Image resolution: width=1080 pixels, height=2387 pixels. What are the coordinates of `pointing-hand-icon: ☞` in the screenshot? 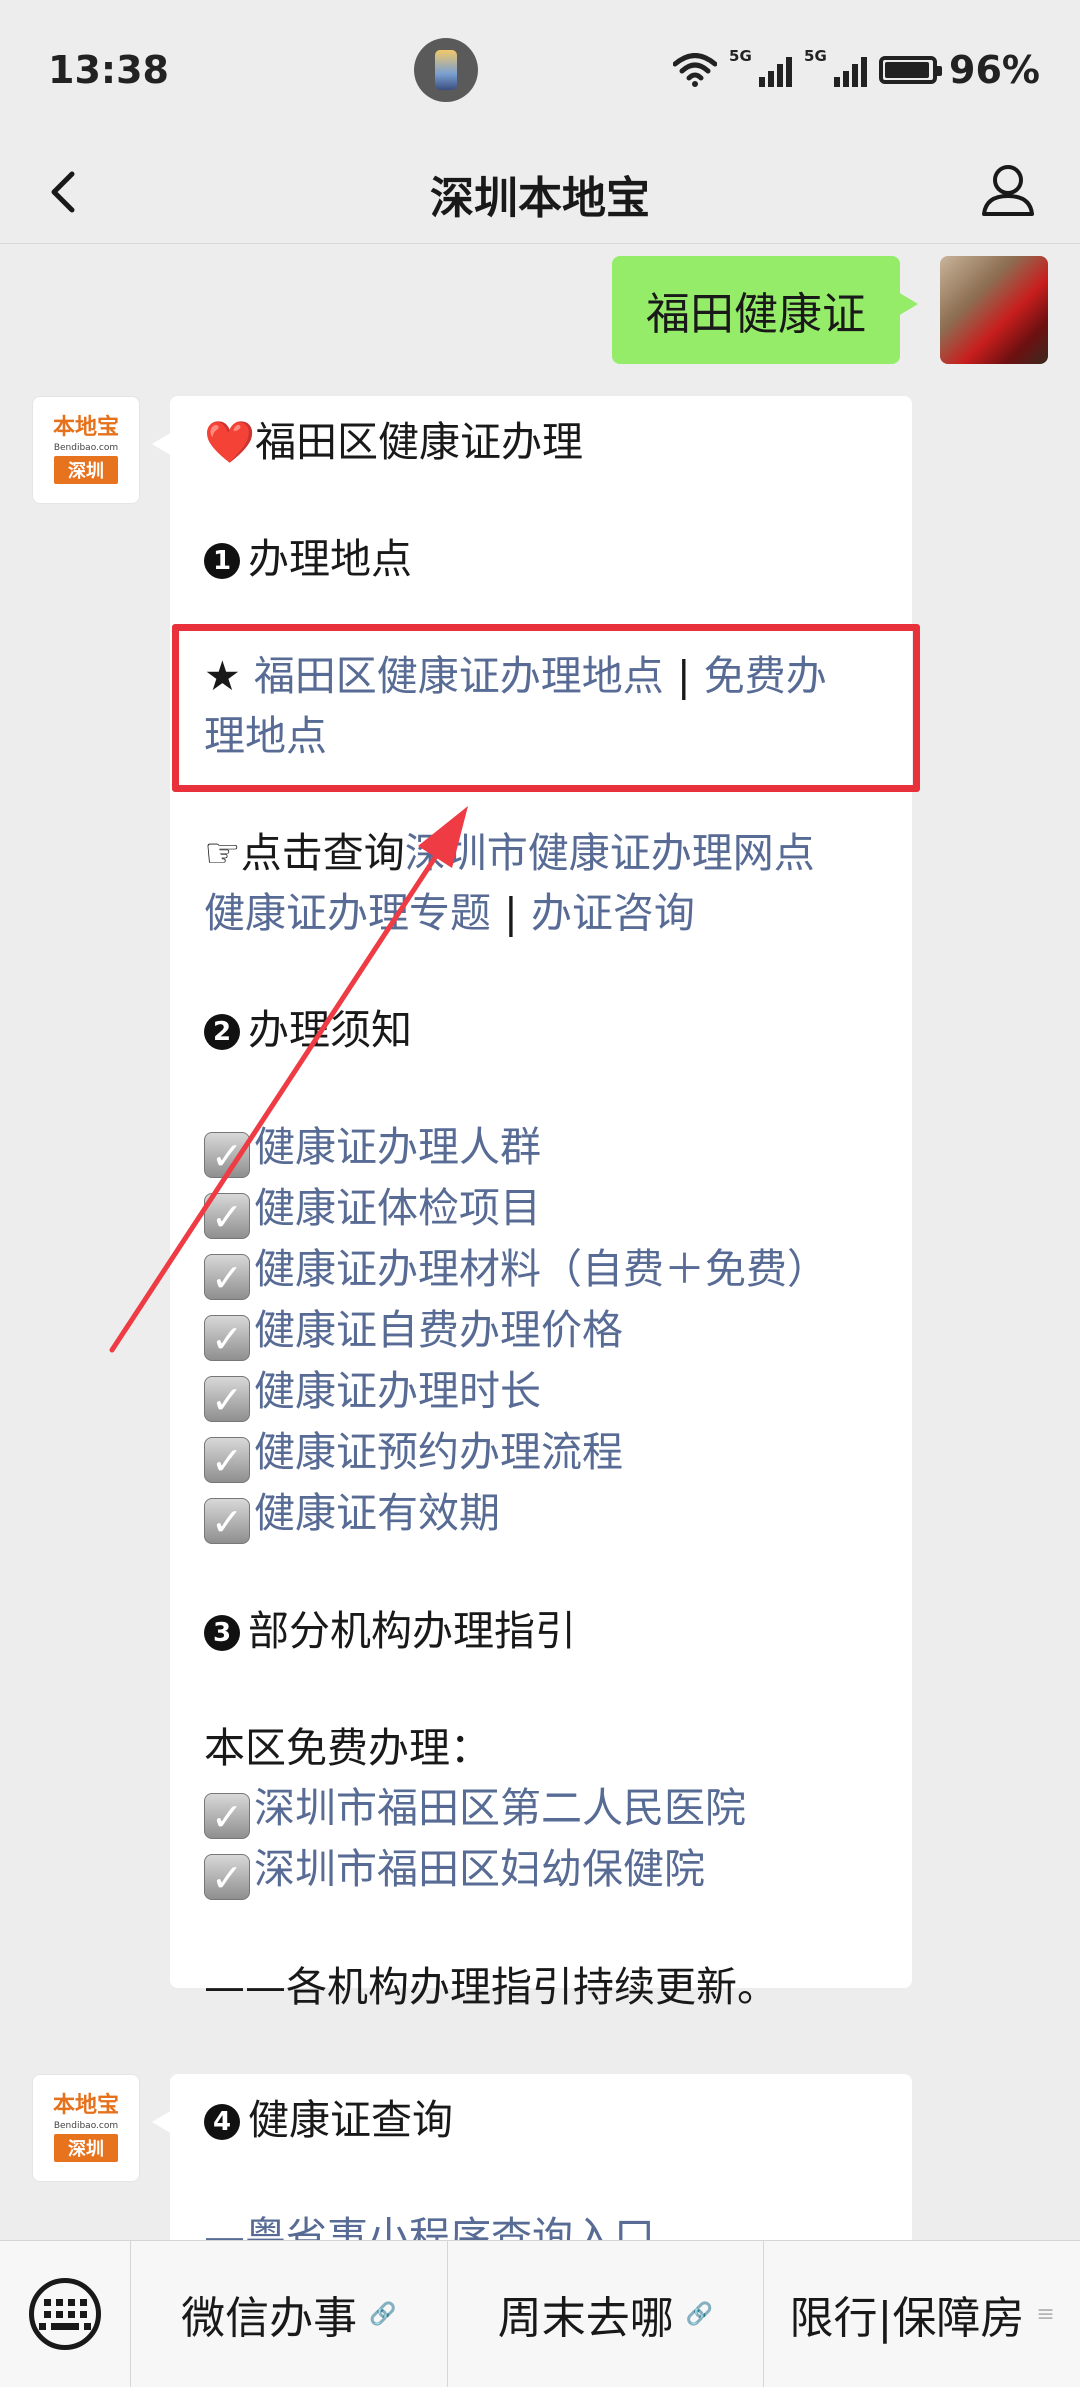 It's located at (222, 853).